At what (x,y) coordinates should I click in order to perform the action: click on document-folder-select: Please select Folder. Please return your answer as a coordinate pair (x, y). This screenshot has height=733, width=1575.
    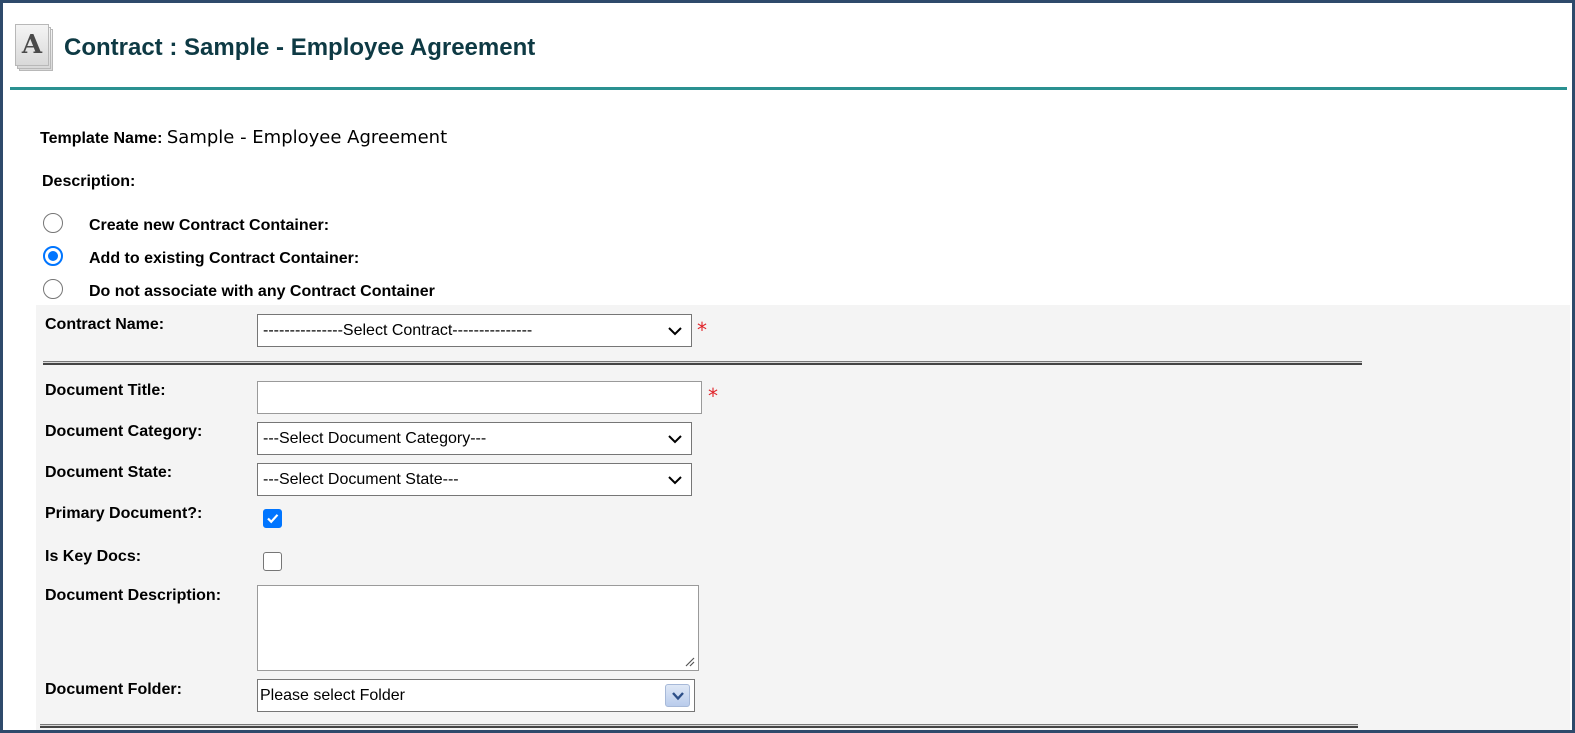
    Looking at the image, I should click on (476, 695).